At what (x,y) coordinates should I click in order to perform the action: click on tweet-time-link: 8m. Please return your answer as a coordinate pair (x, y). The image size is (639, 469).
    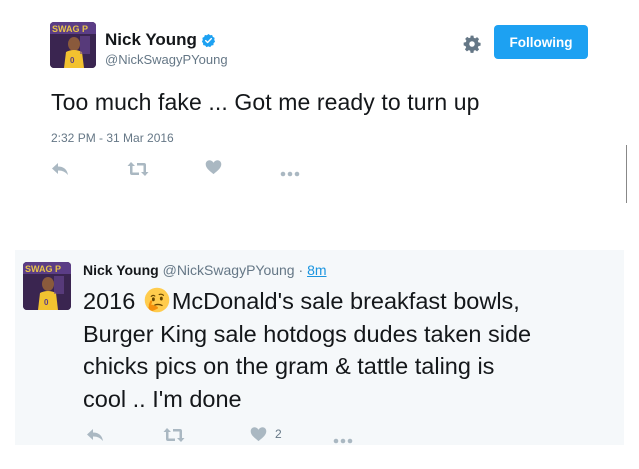
    Looking at the image, I should click on (316, 270).